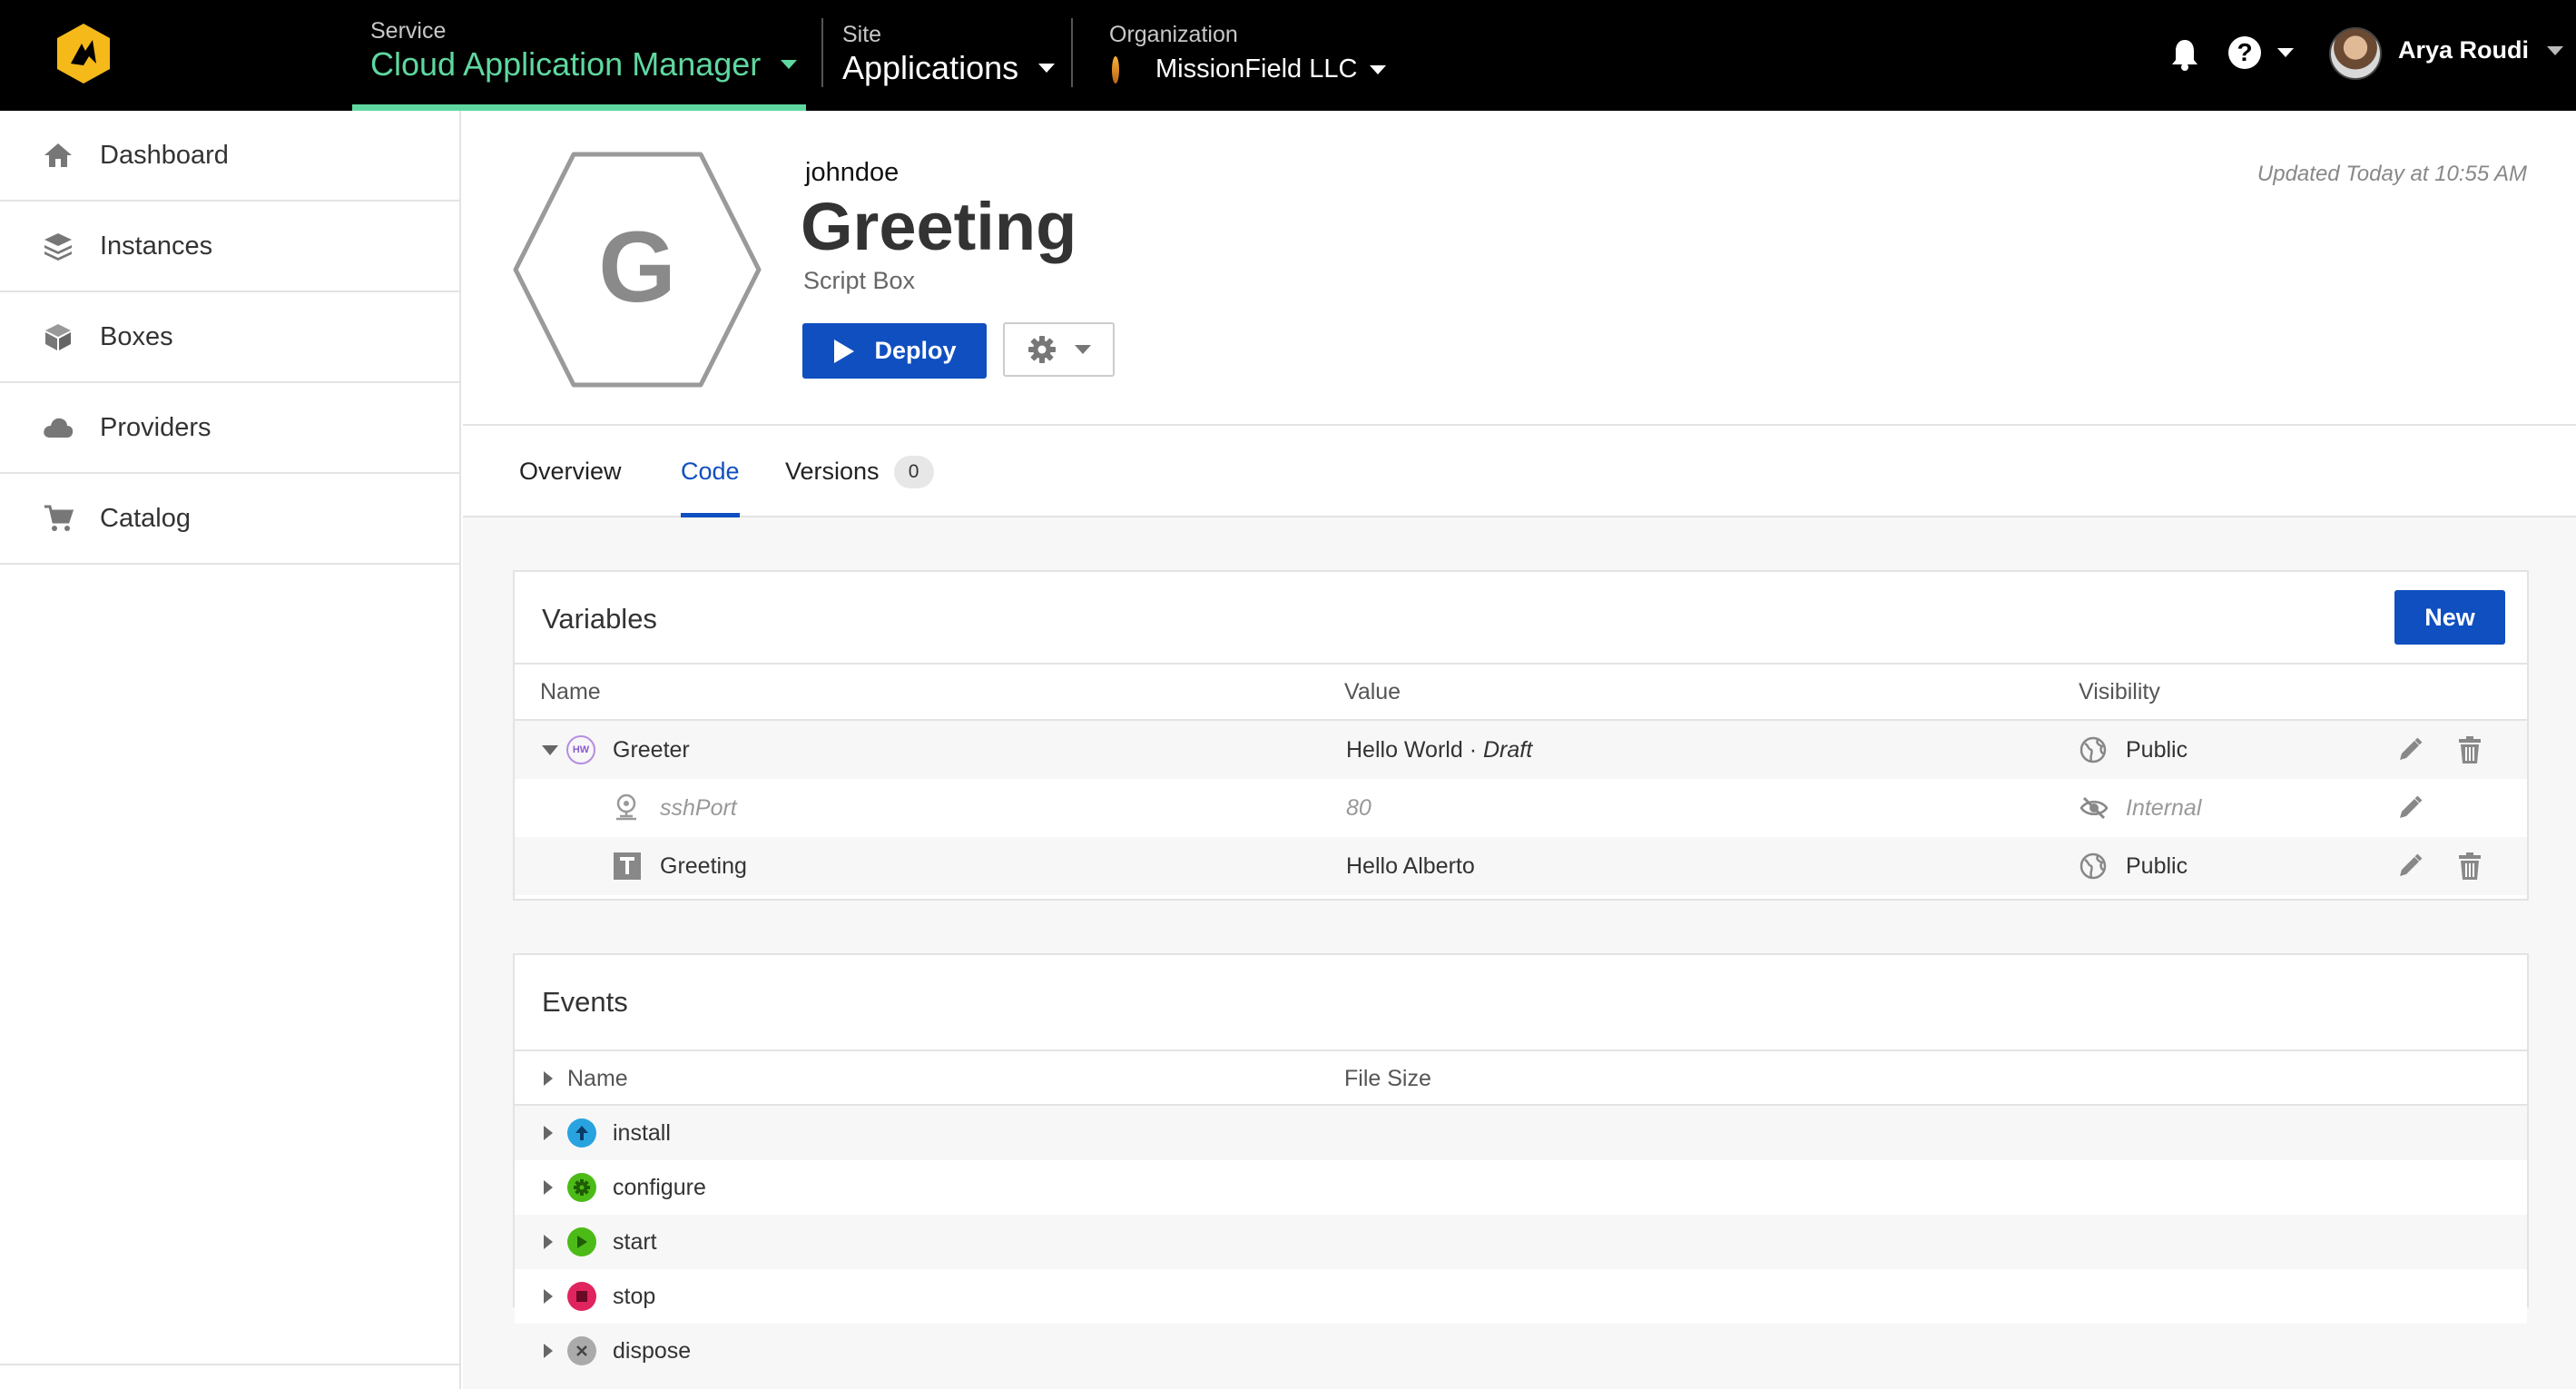  Describe the element at coordinates (619, 1133) in the screenshot. I see `event-cell: install` at that location.